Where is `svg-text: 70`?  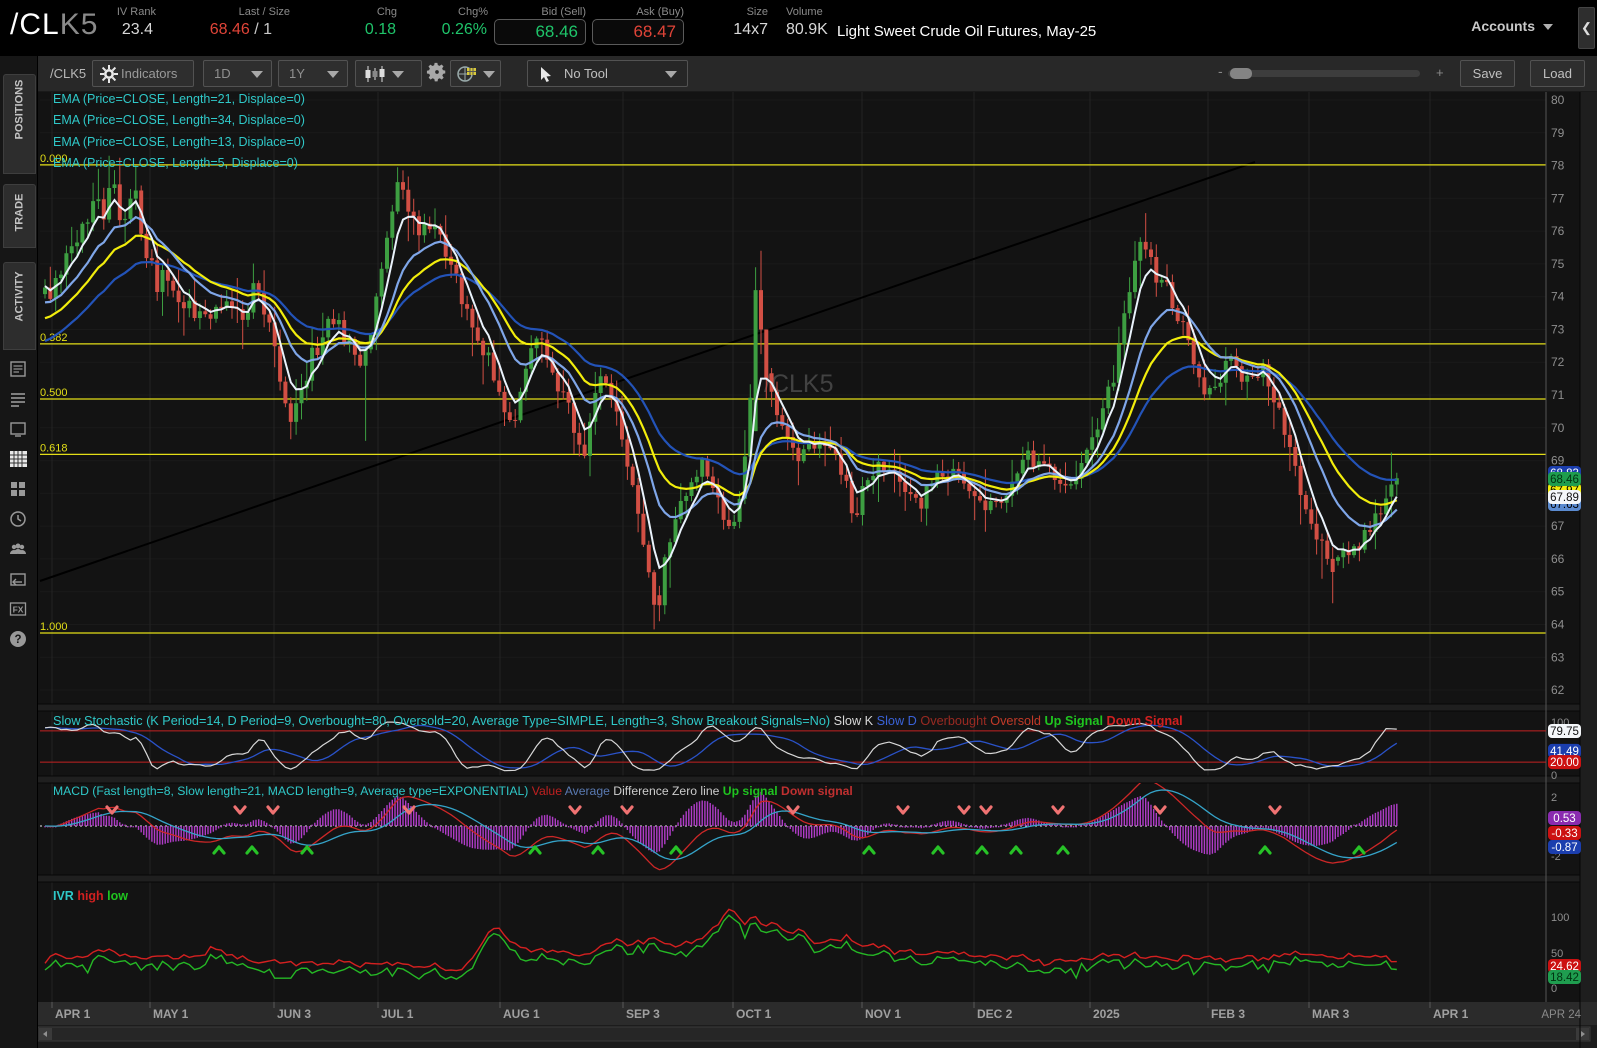 svg-text: 70 is located at coordinates (1558, 428).